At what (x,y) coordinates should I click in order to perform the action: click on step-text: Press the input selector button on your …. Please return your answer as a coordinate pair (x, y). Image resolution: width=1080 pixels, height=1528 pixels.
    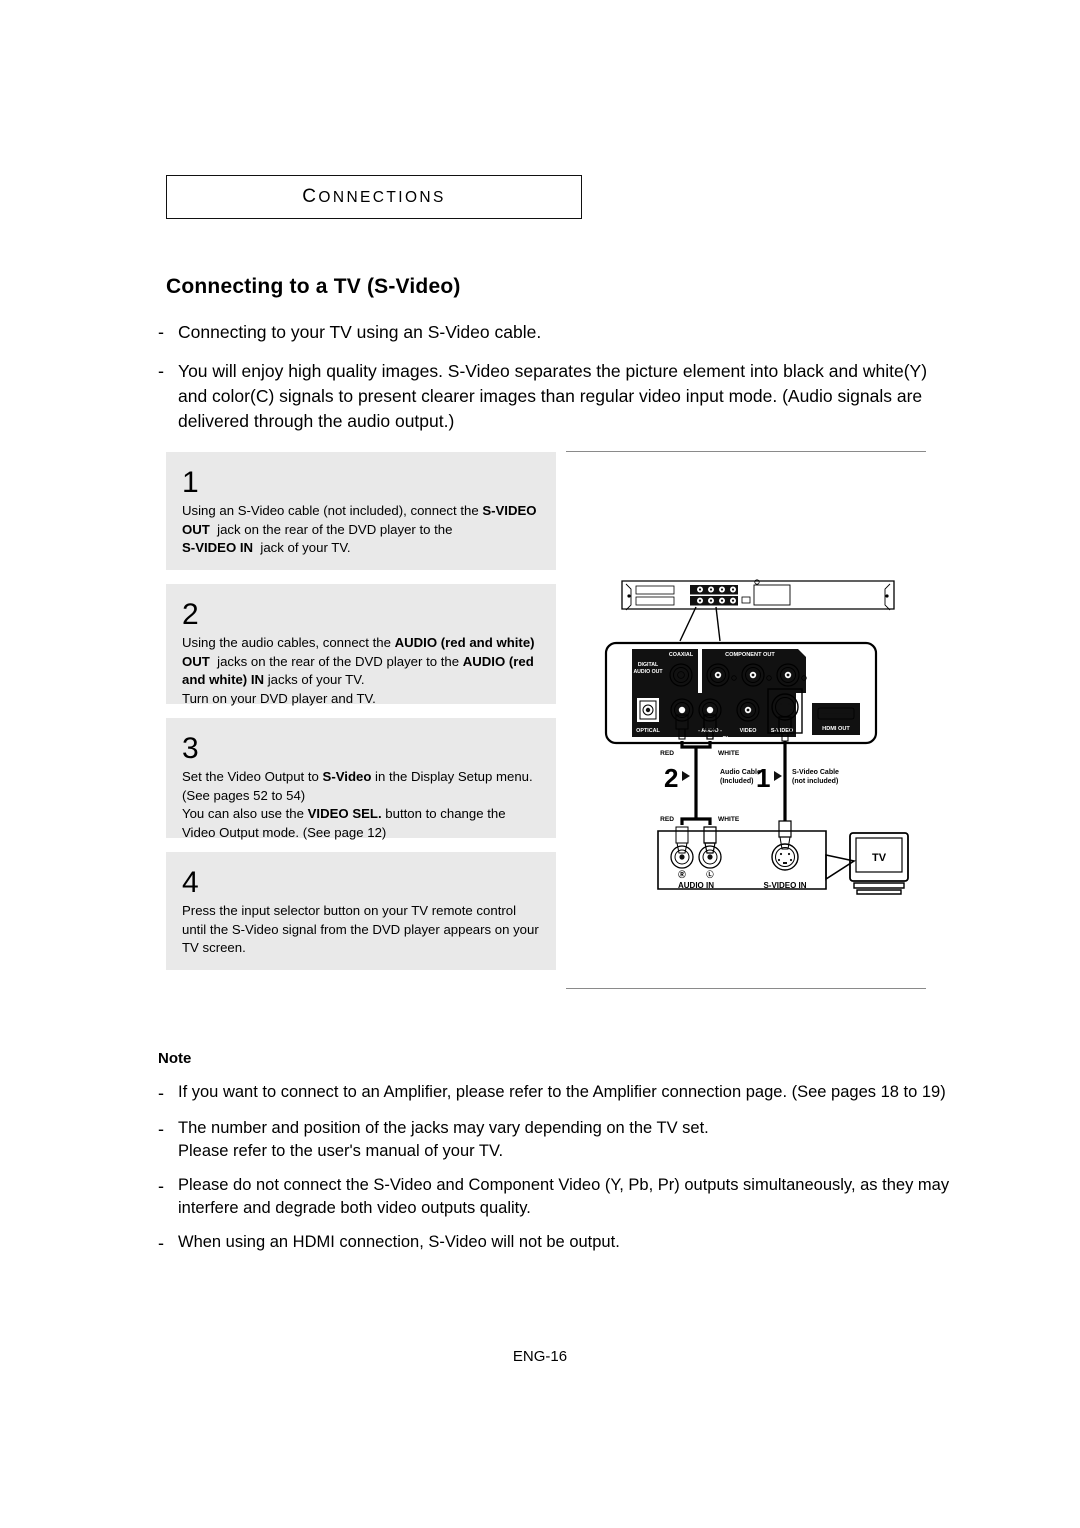
    Looking at the image, I should click on (360, 929).